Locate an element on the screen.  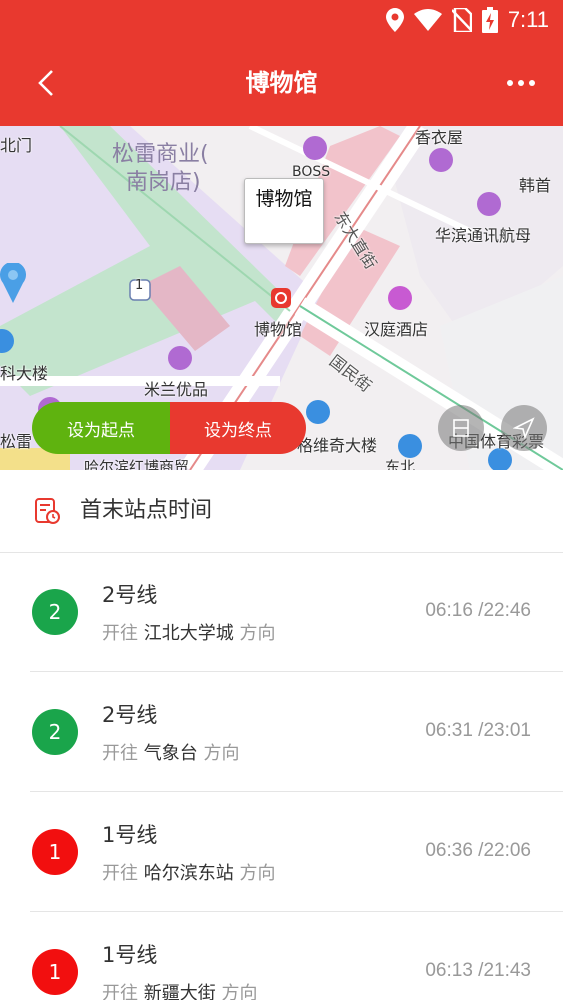
map-label-route-1: 1 is located at coordinates (139, 285).